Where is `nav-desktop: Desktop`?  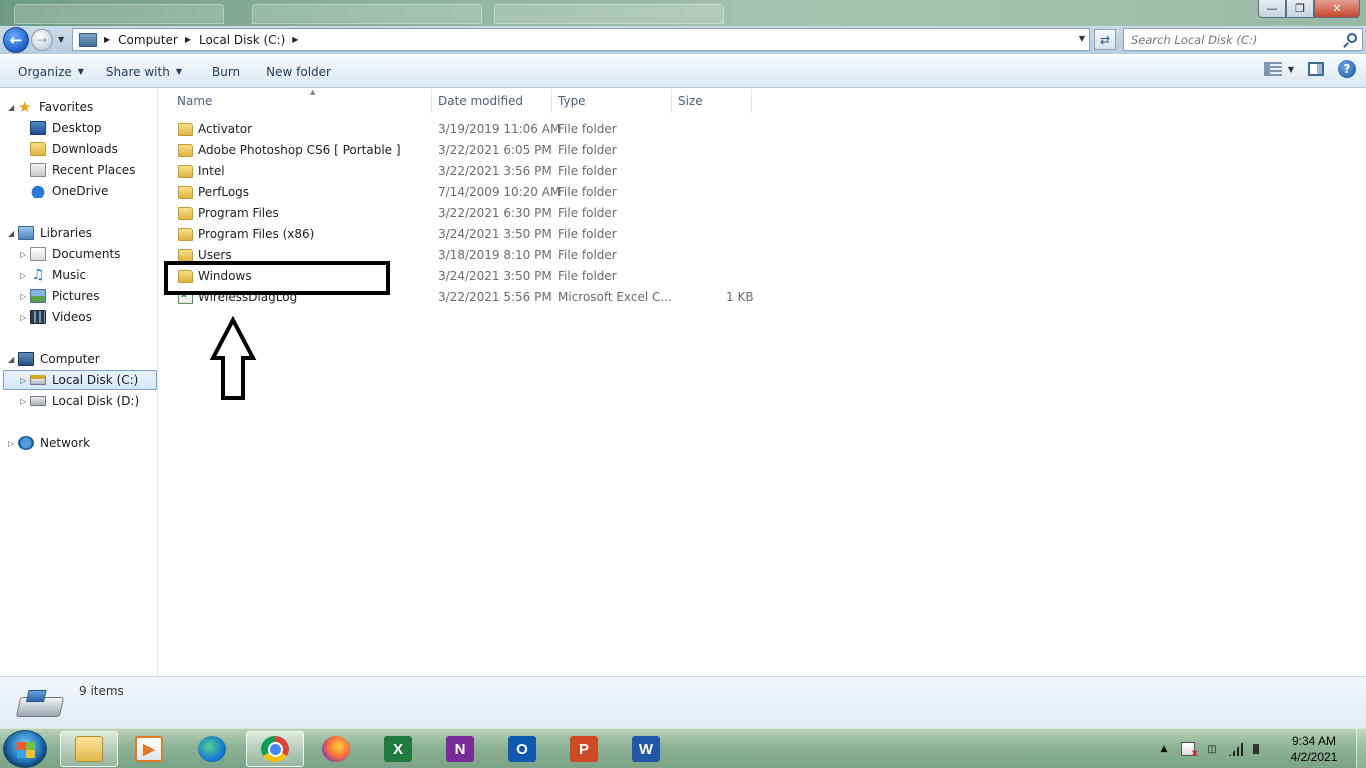
nav-desktop: Desktop is located at coordinates (66, 128).